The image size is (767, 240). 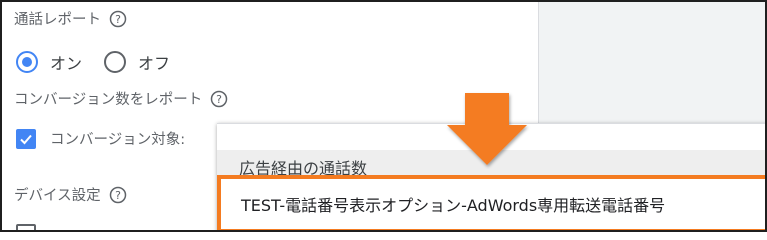 I want to click on device-checkbox-row, so click(x=26, y=227).